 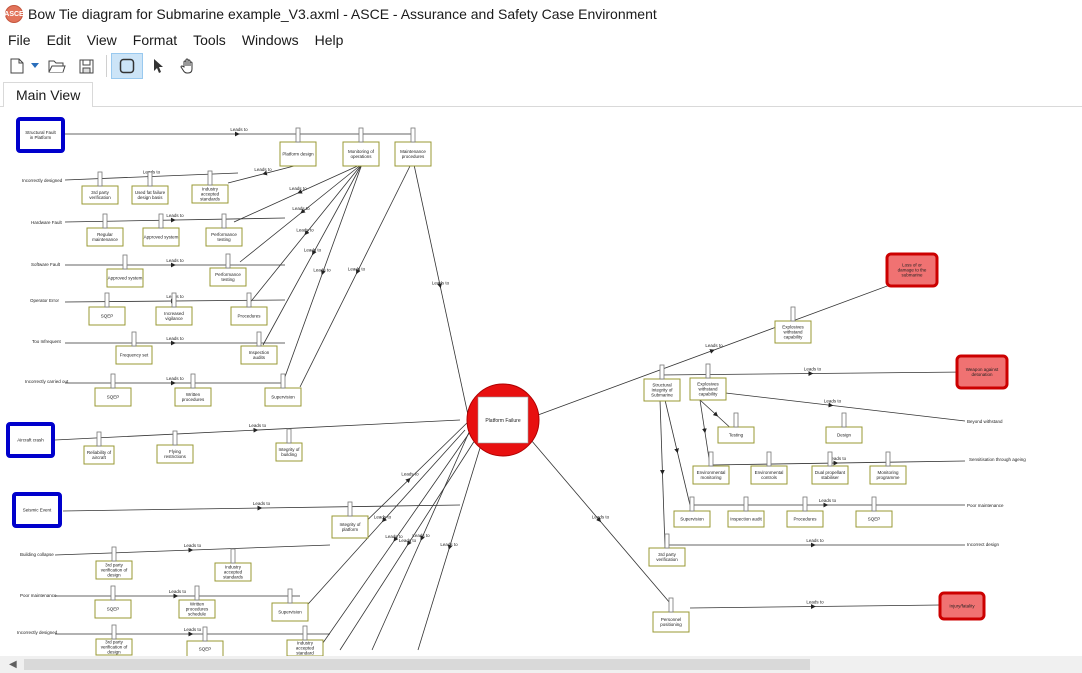 I want to click on barrier-node: Reliability of aircraft, so click(x=99, y=448).